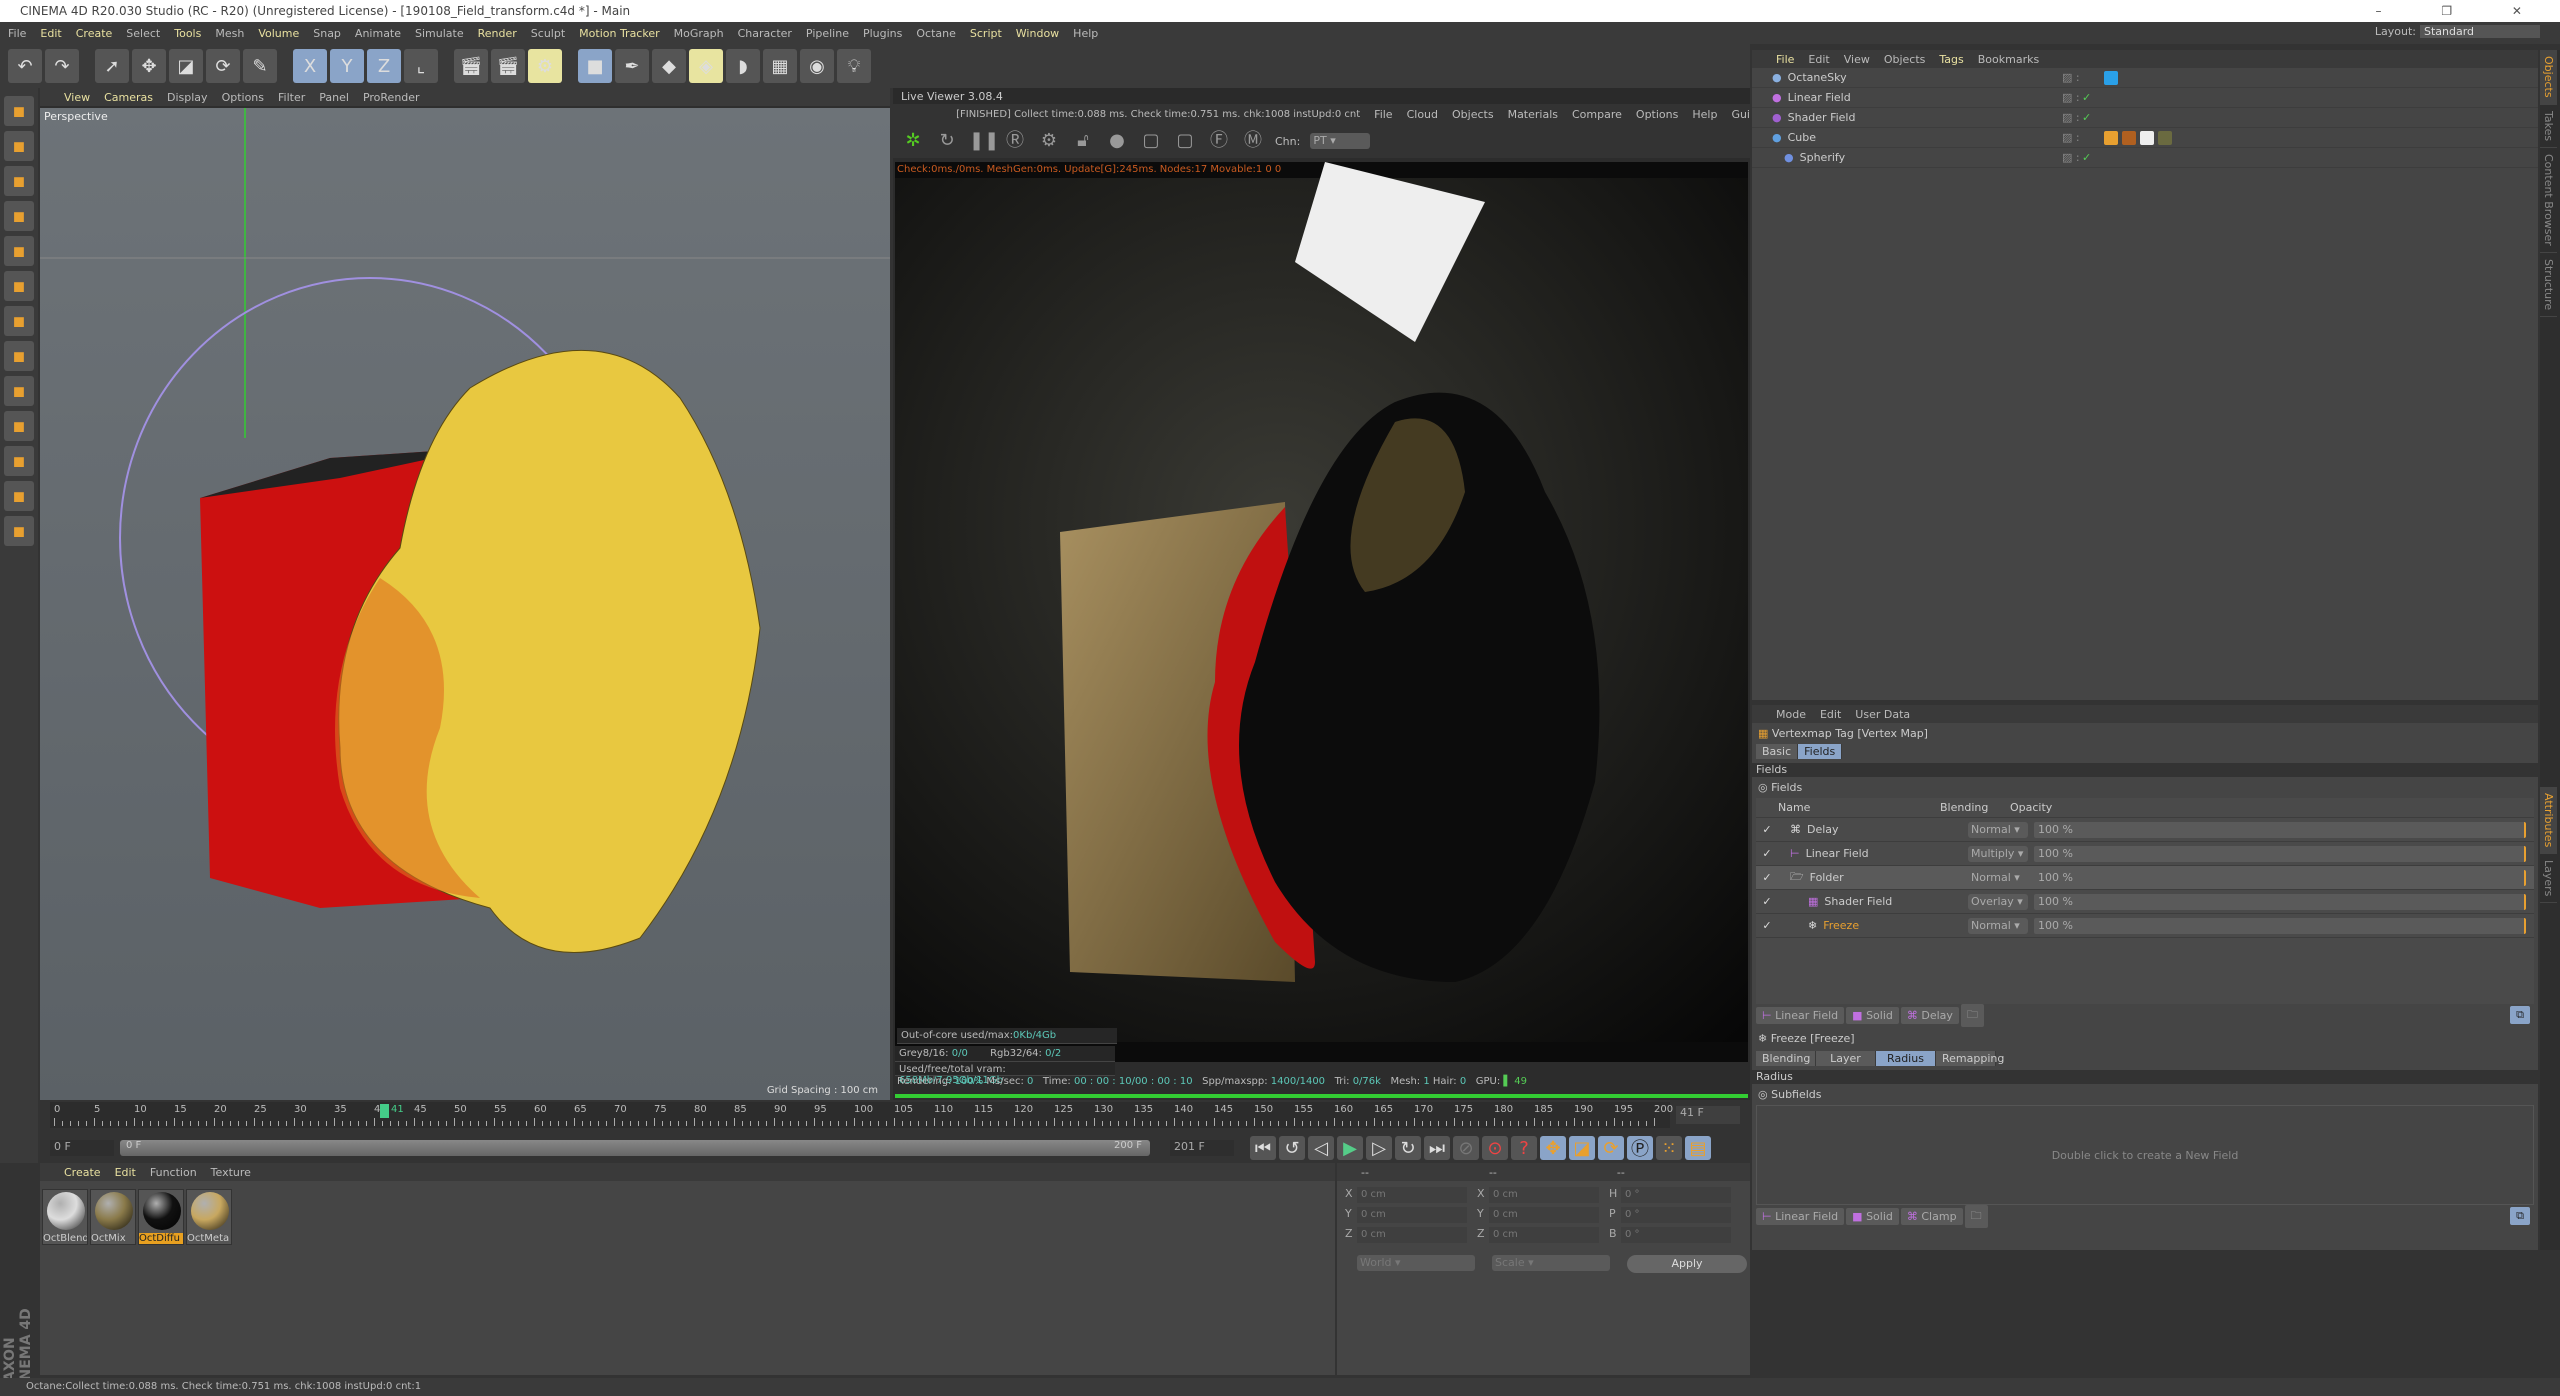 This screenshot has width=2560, height=1396. I want to click on subfields-list: Double click to create a New Field, so click(2145, 1155).